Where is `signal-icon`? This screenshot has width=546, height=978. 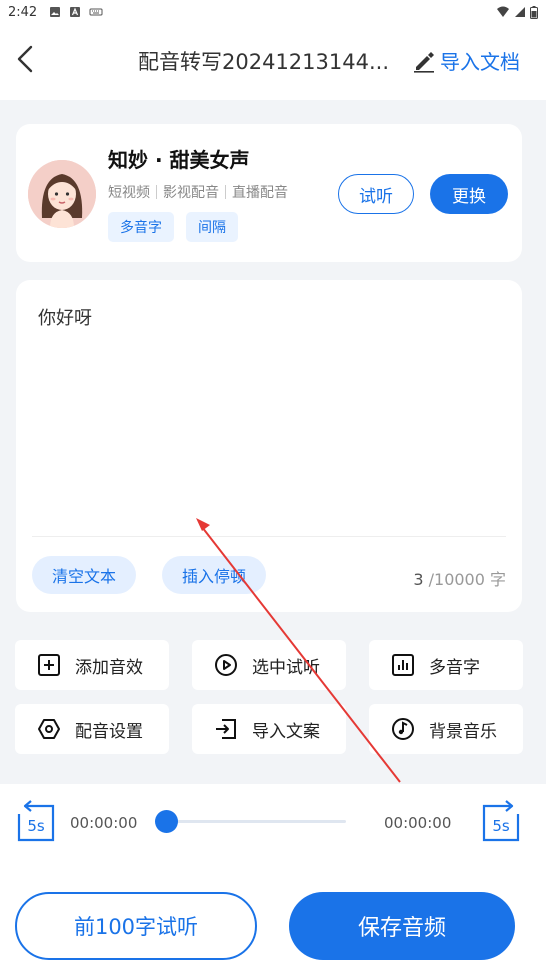 signal-icon is located at coordinates (520, 12).